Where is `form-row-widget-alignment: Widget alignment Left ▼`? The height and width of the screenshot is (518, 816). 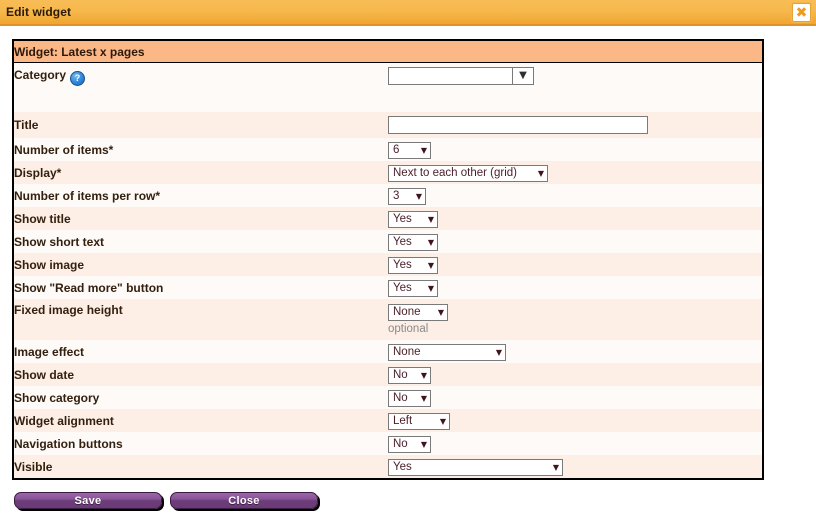
form-row-widget-alignment: Widget alignment Left ▼ is located at coordinates (388, 420).